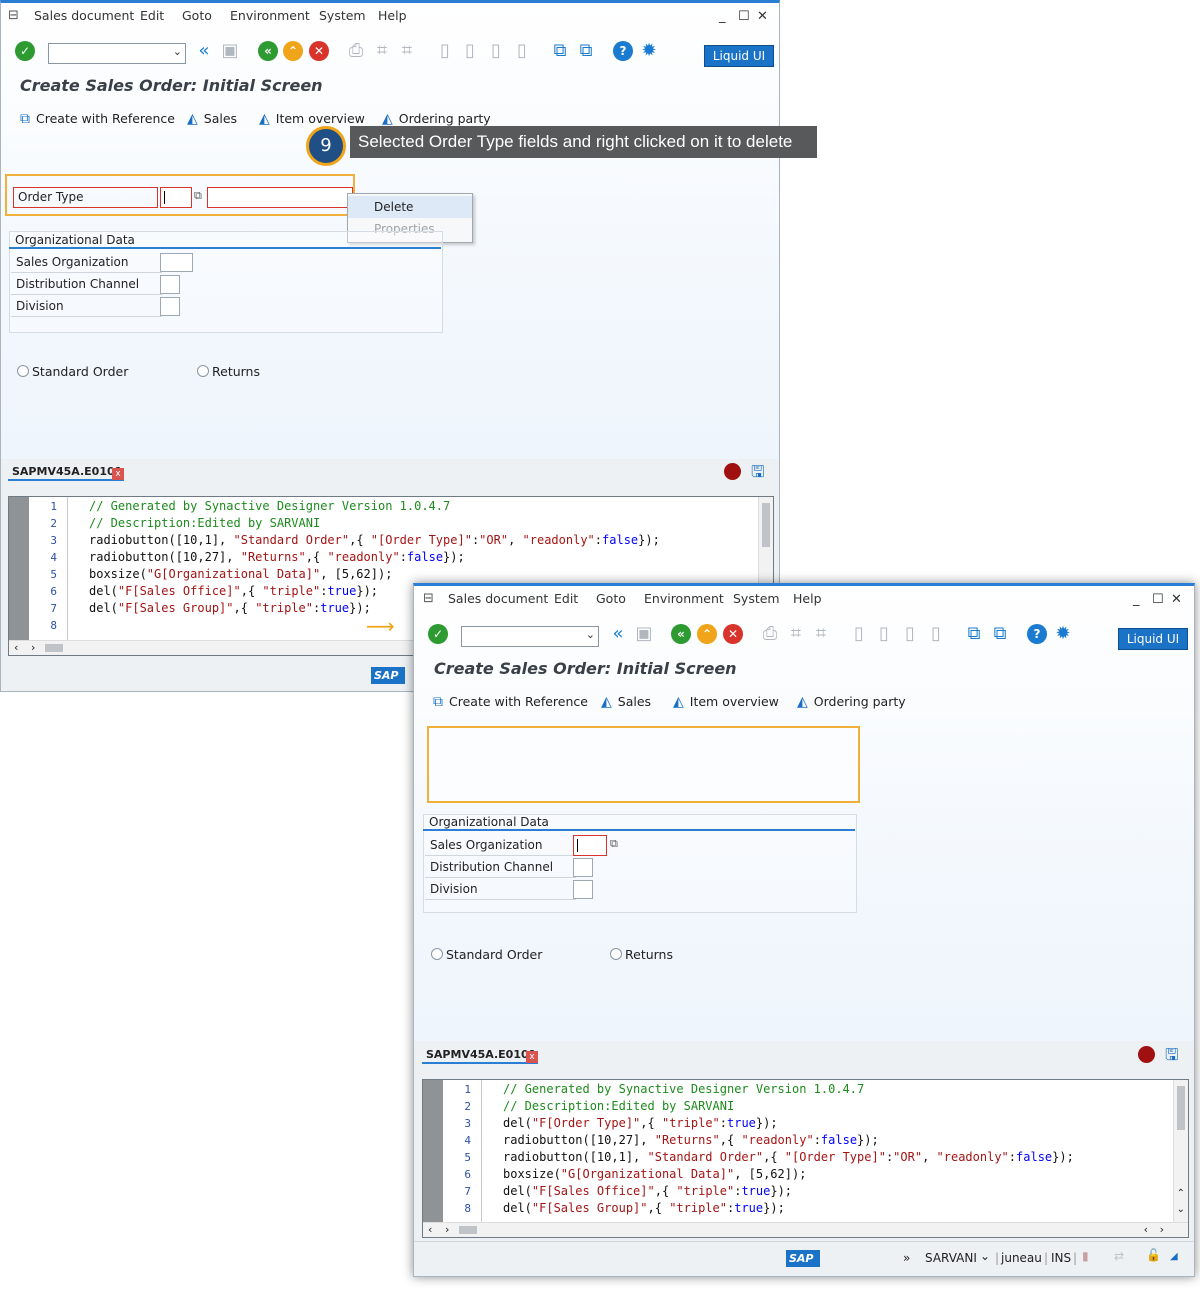 The height and width of the screenshot is (1300, 1200). What do you see at coordinates (177, 51) in the screenshot?
I see `chevron-down-icon: ⌄` at bounding box center [177, 51].